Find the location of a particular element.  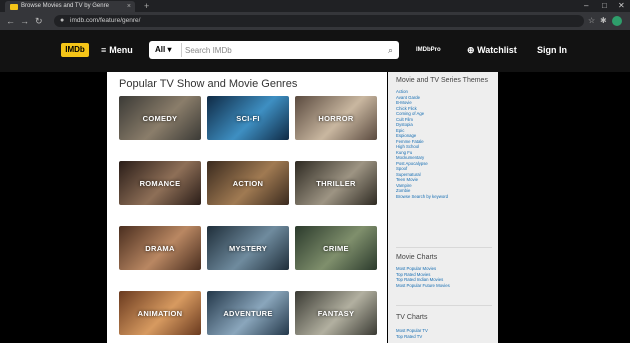

genre-label: DRAMA is located at coordinates (160, 248).